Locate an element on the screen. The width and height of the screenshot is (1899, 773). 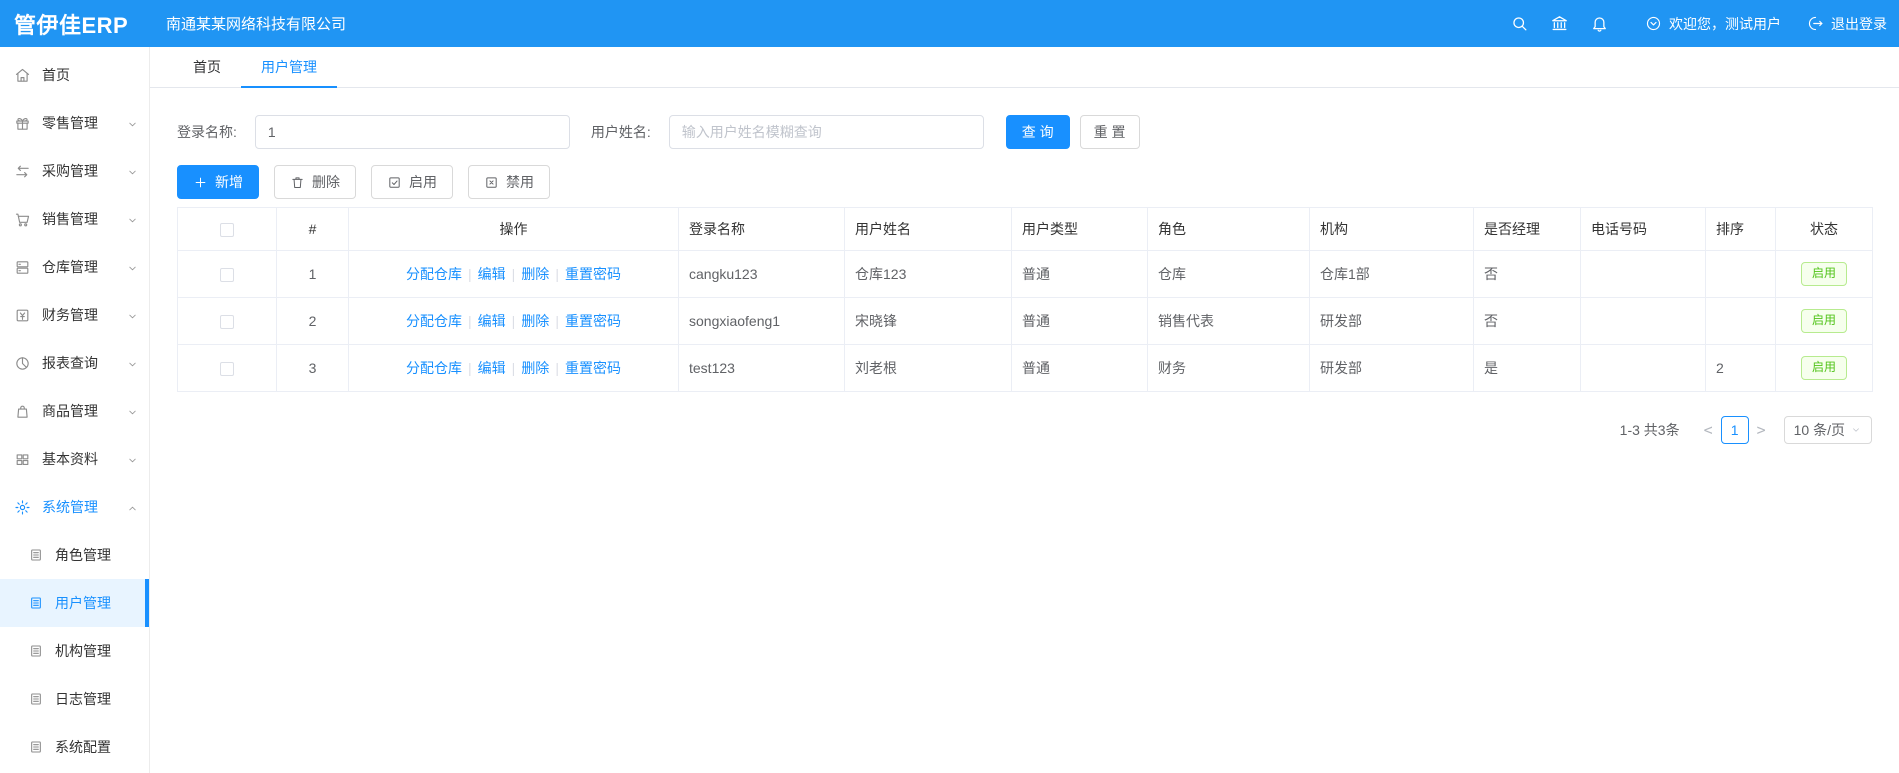
bag-icon is located at coordinates (22, 411).